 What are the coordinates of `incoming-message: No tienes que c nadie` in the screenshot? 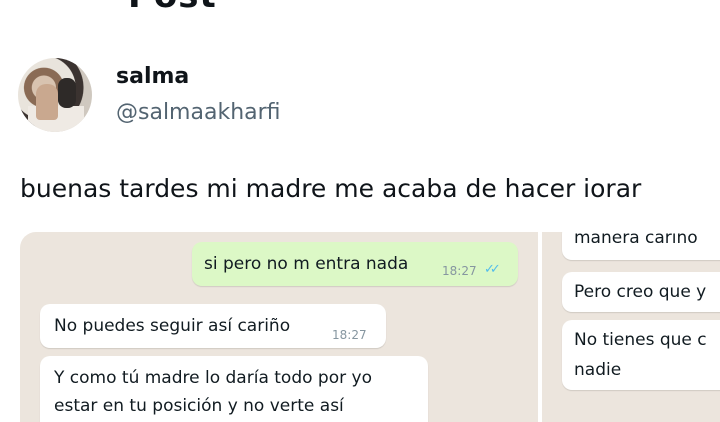 It's located at (641, 355).